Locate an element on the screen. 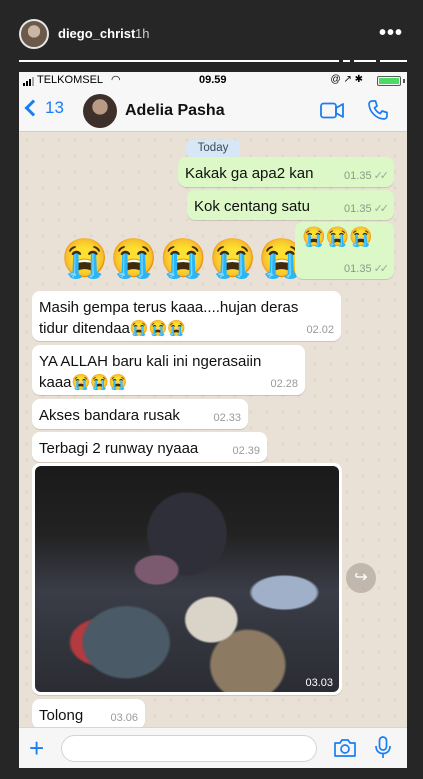  camera-icon is located at coordinates (345, 748).